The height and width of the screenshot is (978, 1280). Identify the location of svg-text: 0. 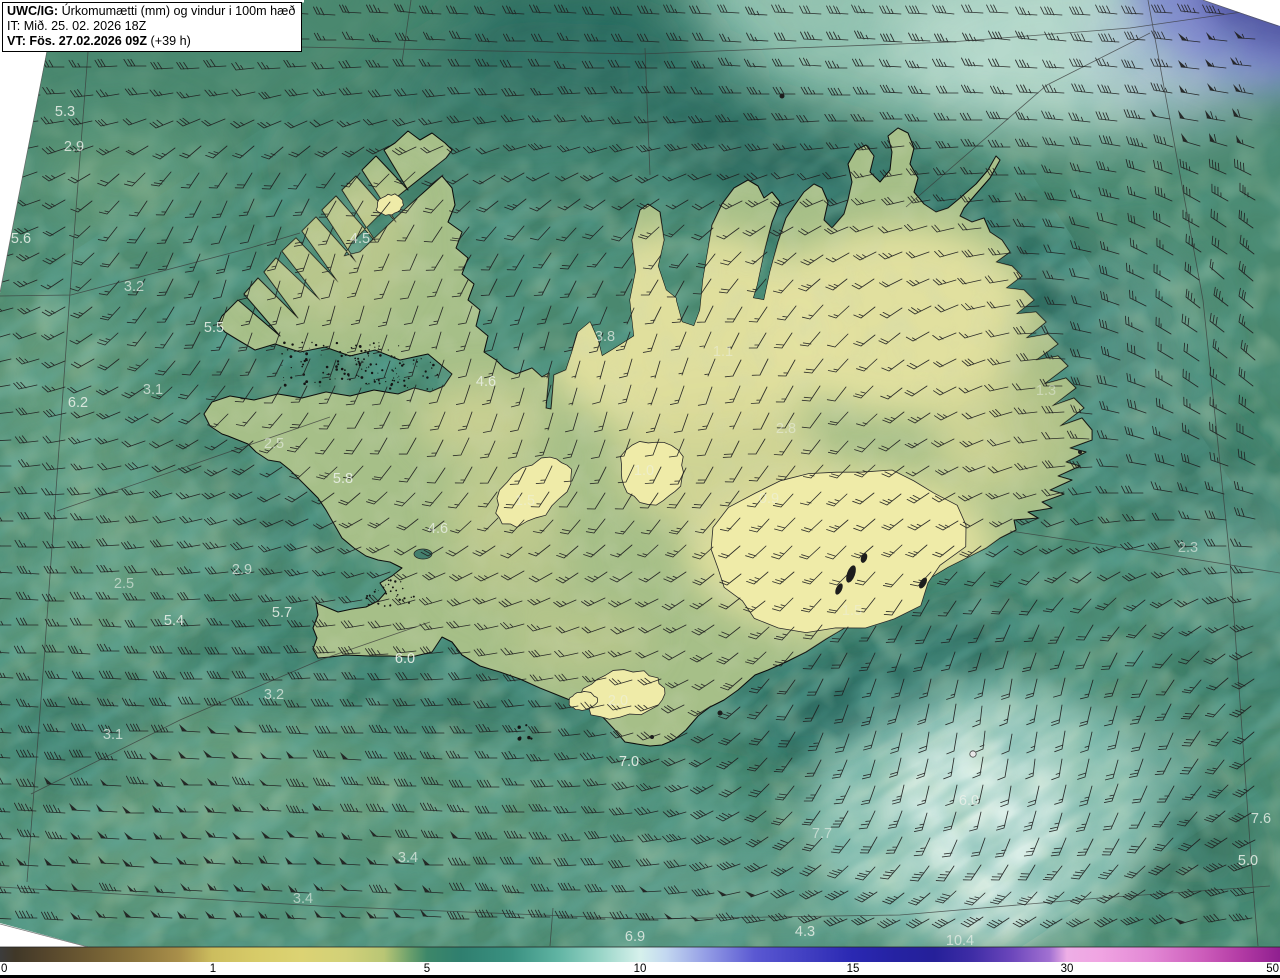
(4, 969).